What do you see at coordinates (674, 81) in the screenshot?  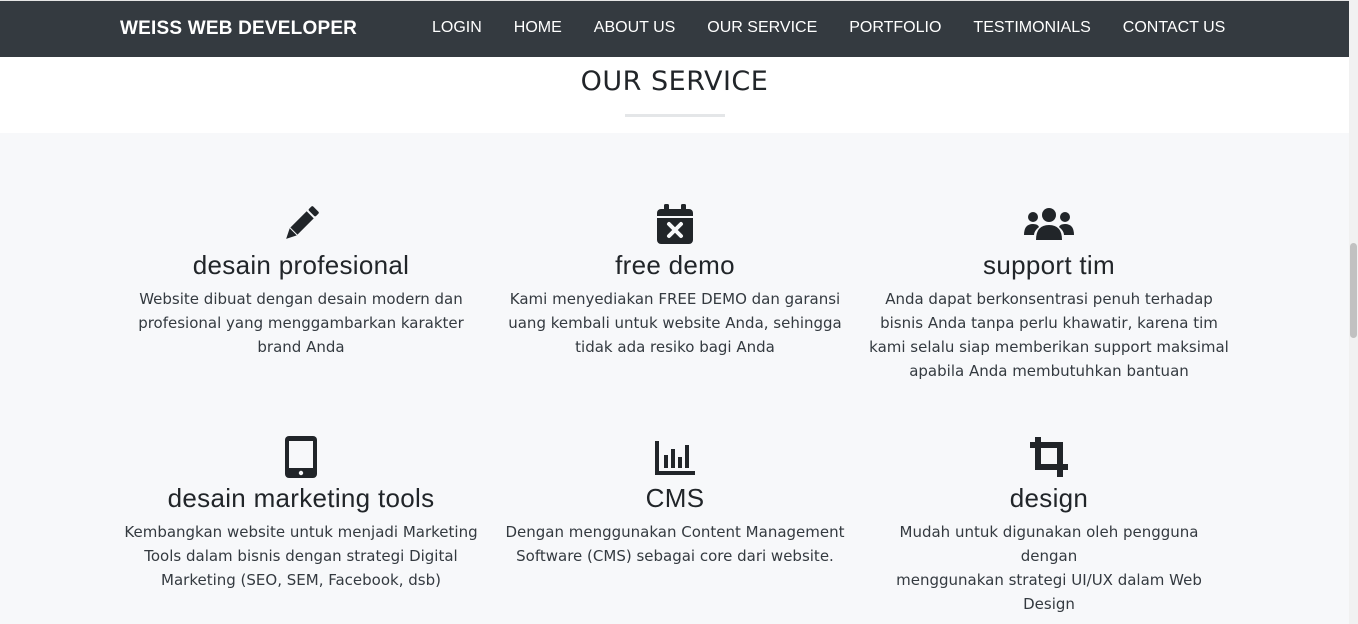 I see `section-title: OUR SERVICE` at bounding box center [674, 81].